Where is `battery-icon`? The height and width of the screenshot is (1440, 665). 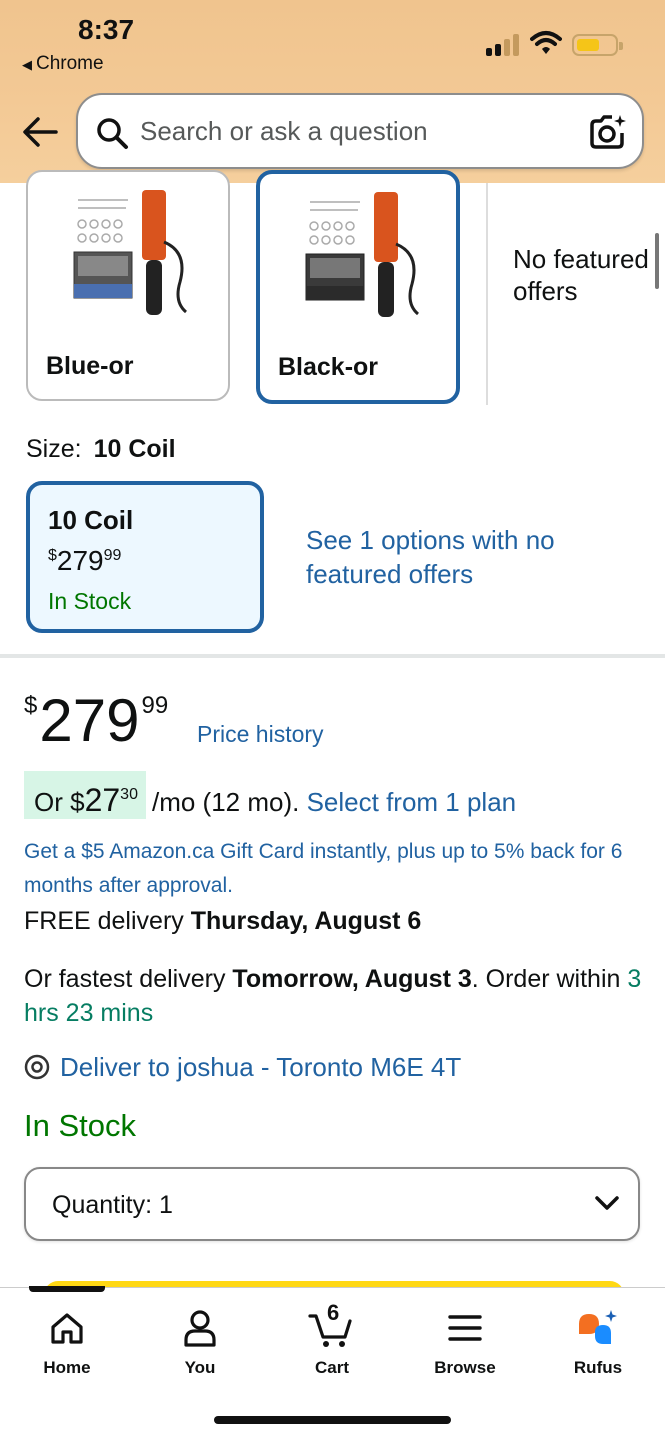 battery-icon is located at coordinates (597, 45).